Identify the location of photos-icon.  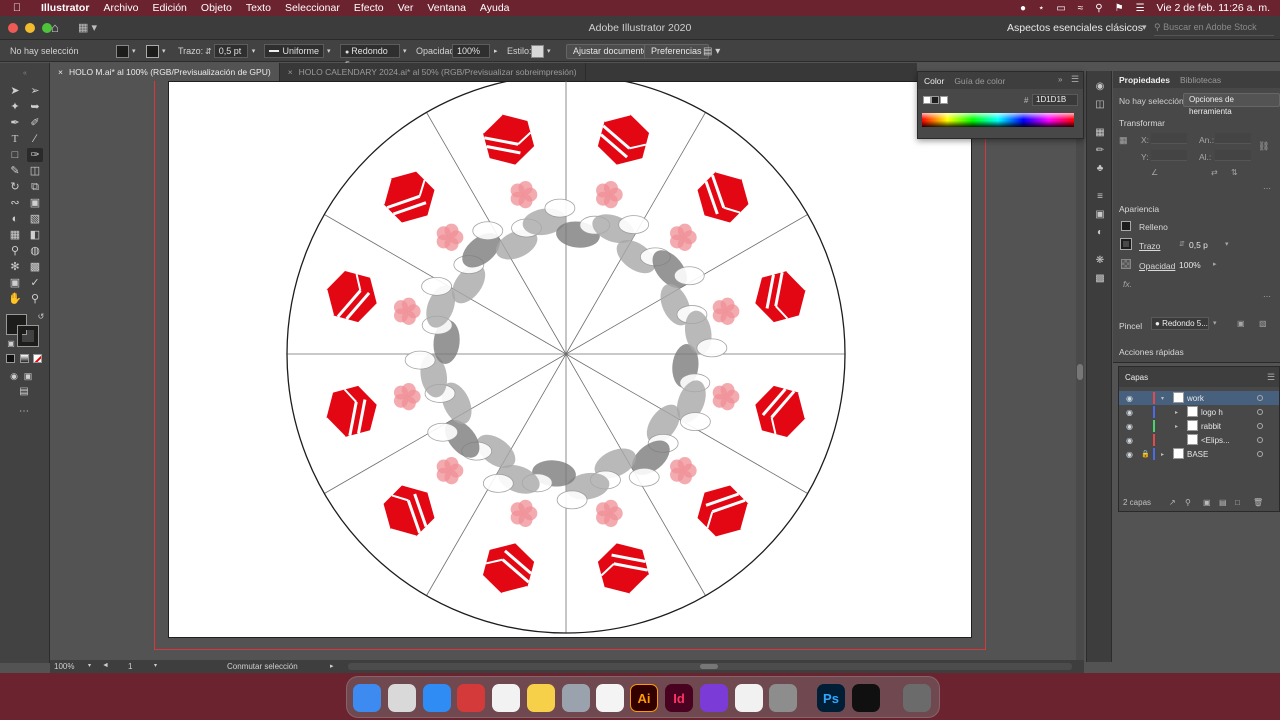
(506, 698).